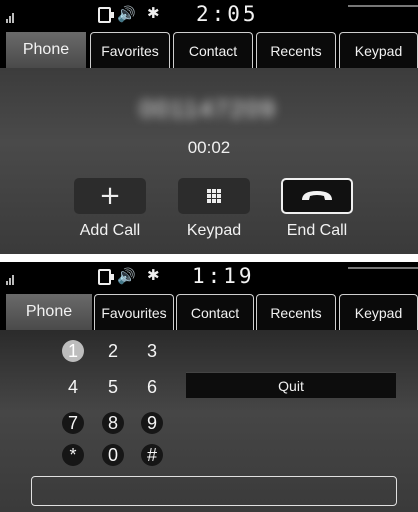 The height and width of the screenshot is (512, 418). Describe the element at coordinates (209, 147) in the screenshot. I see `call-duration: 00:02` at that location.